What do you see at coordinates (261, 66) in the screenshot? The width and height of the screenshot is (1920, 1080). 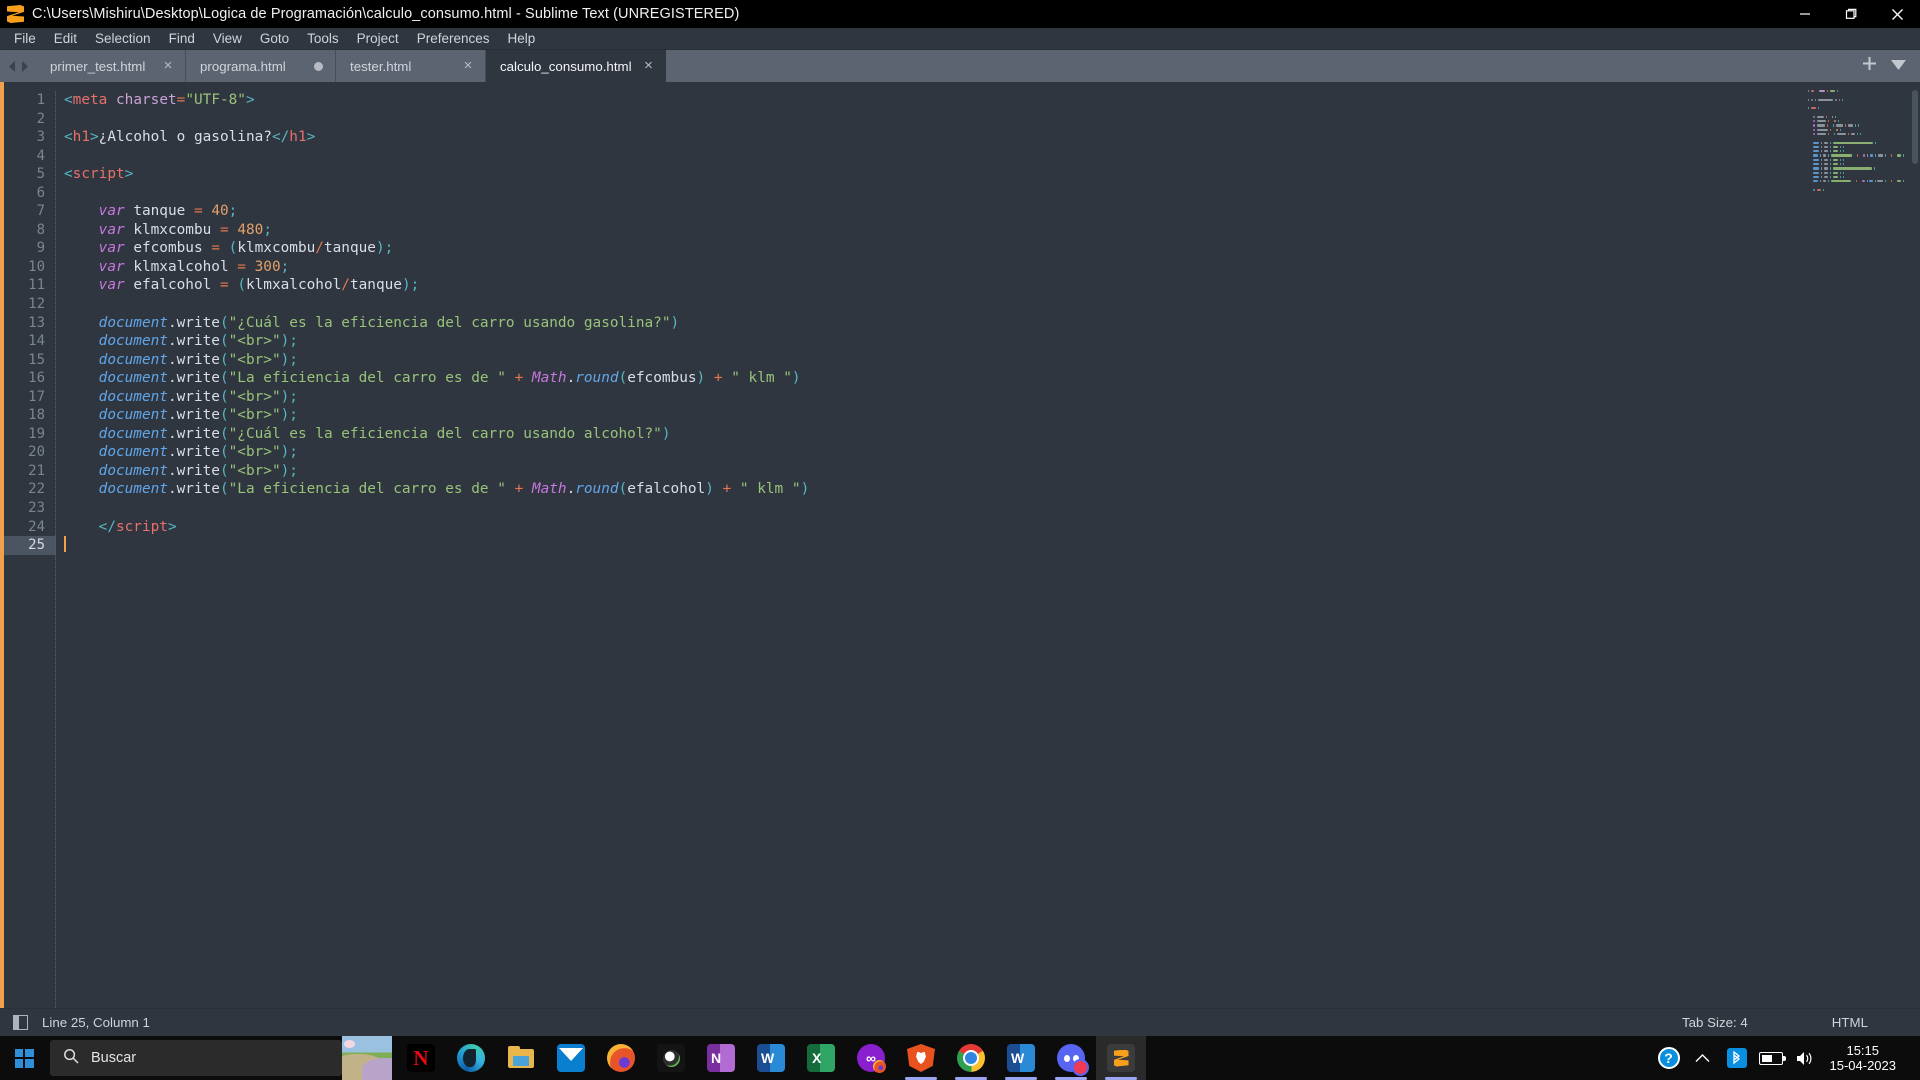 I see `tab-programa-html: programa.html` at bounding box center [261, 66].